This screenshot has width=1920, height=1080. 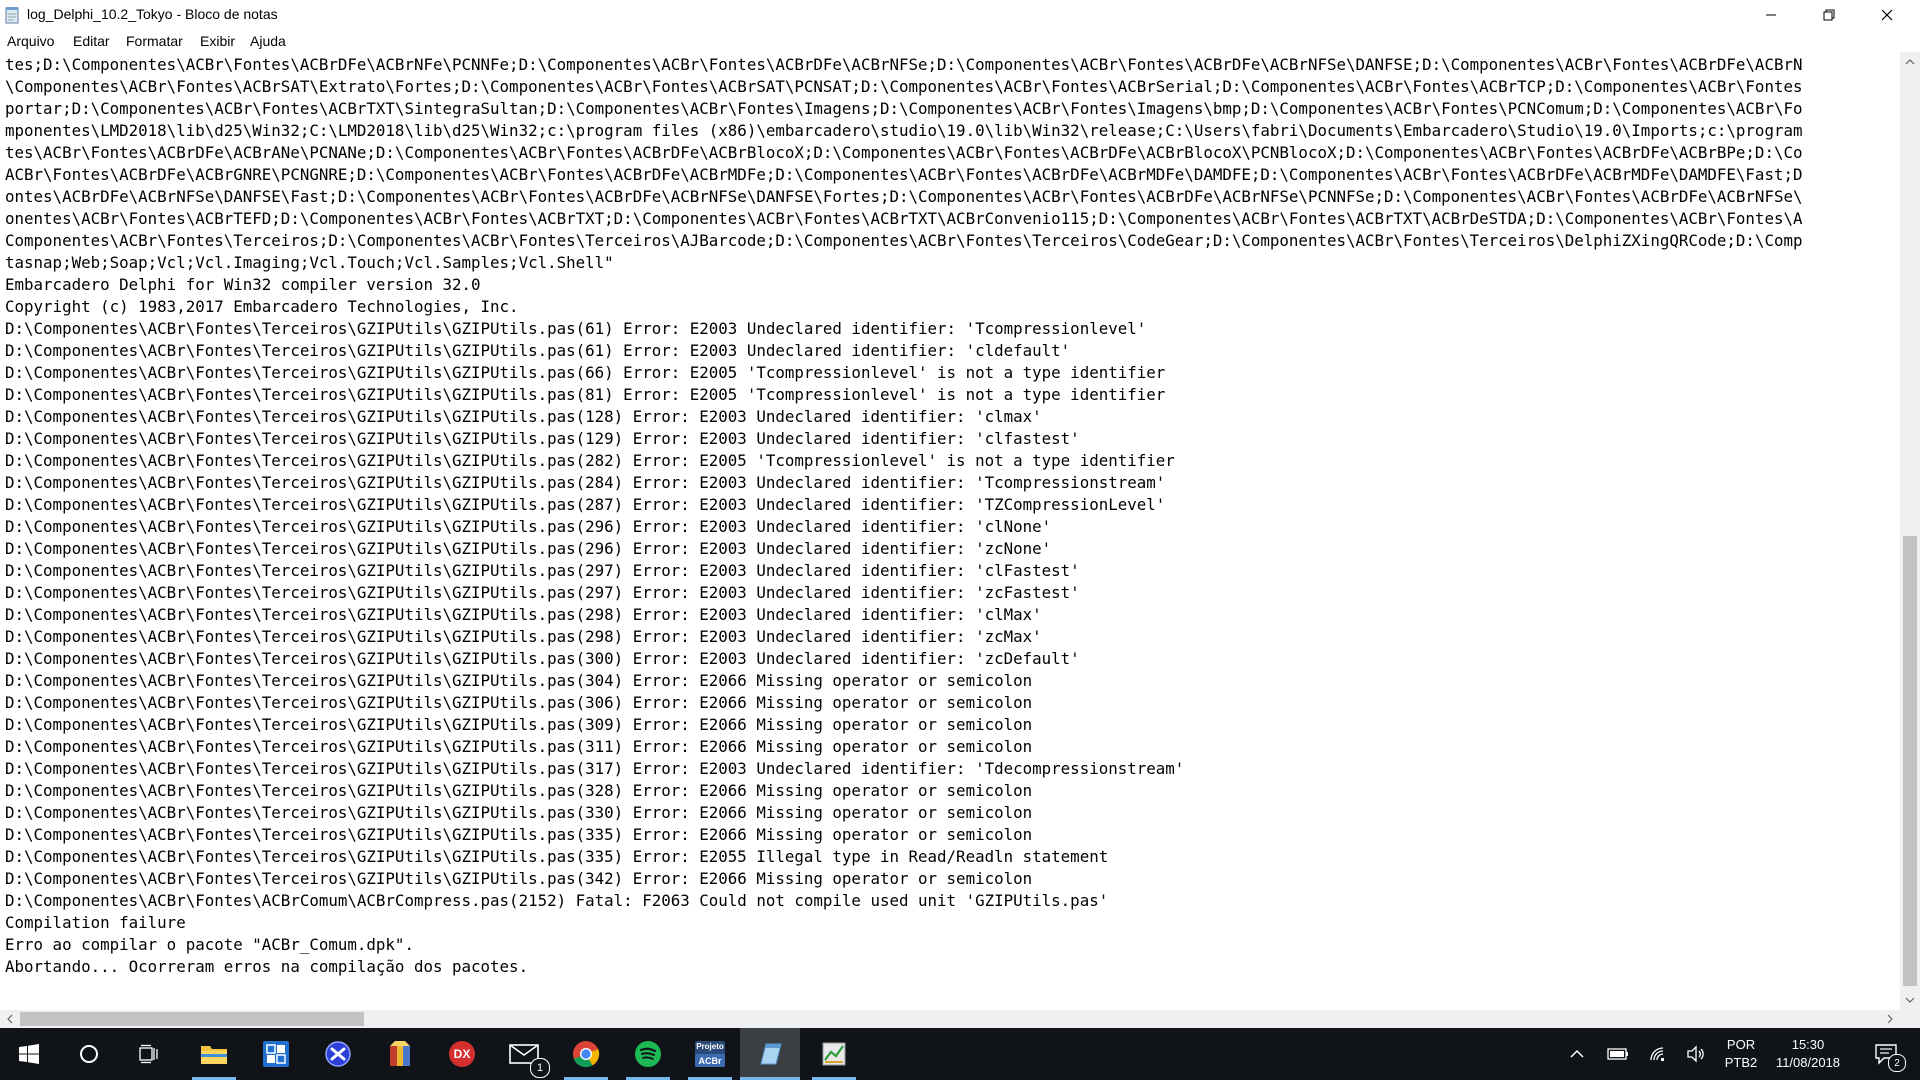 I want to click on input-language-button: POR PTB2, so click(x=1741, y=1054).